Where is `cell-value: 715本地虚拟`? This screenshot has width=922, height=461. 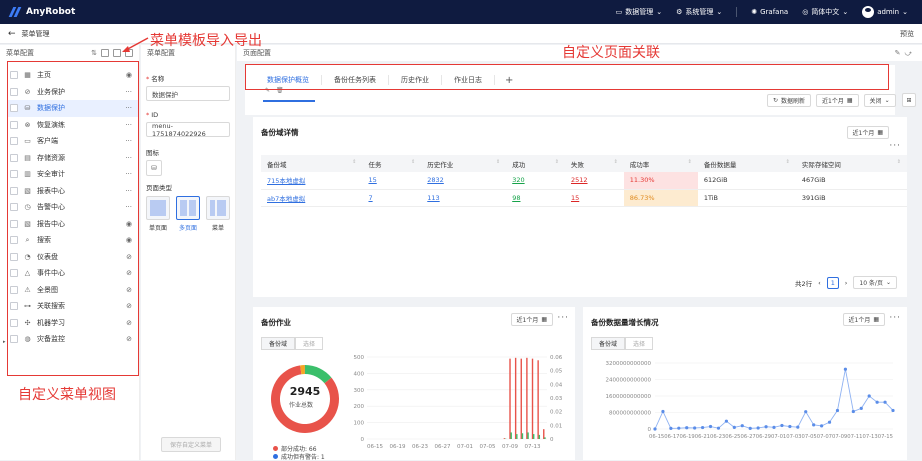
cell-value: 715本地虚拟 is located at coordinates (286, 181).